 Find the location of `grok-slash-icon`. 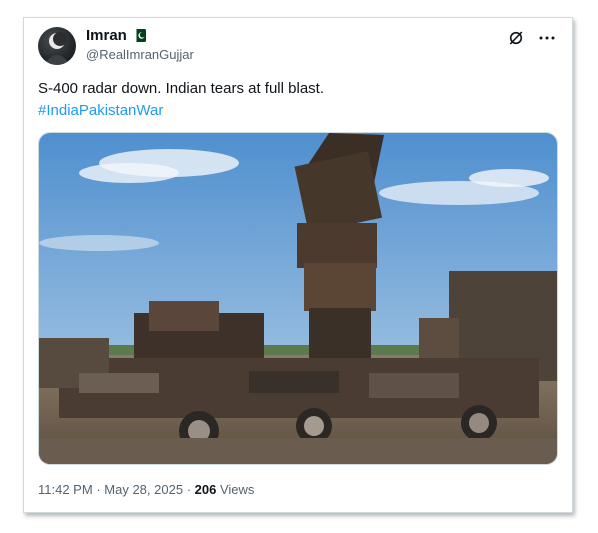

grok-slash-icon is located at coordinates (516, 38).